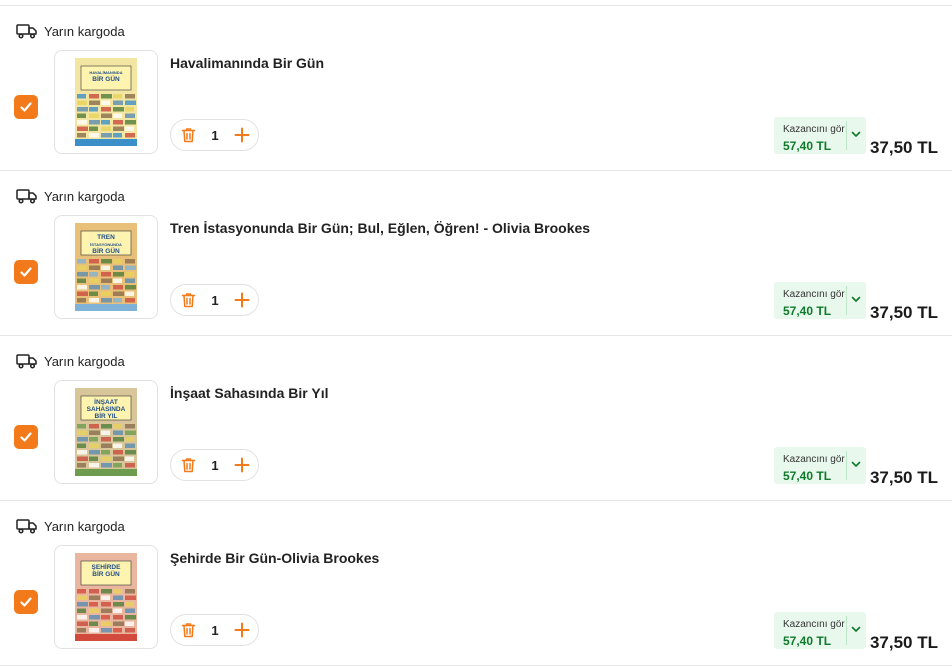 The image size is (952, 666). What do you see at coordinates (249, 393) in the screenshot?
I see `product-title: İnşaat Sahasında Bir Yıl` at bounding box center [249, 393].